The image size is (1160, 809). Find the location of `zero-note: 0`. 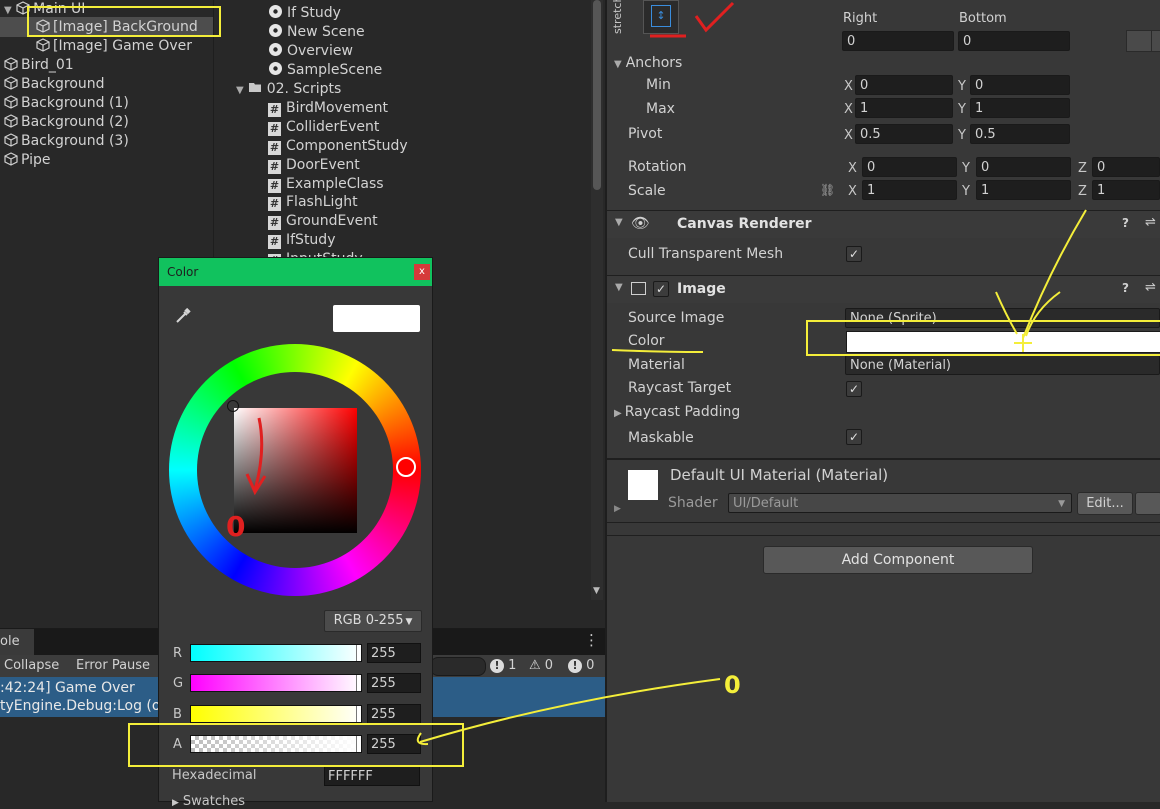

zero-note: 0 is located at coordinates (732, 685).